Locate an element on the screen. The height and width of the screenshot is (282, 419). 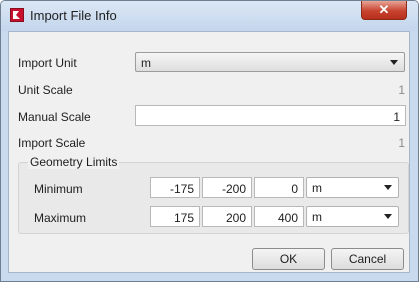
cancel-button: Cancel is located at coordinates (367, 259).